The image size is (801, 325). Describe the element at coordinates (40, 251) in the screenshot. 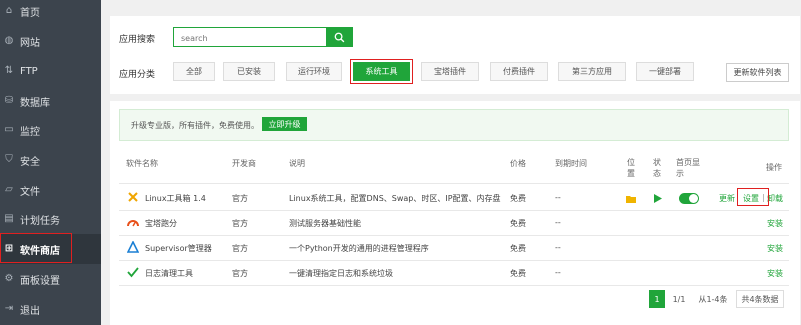

I see `sidebar-item-label: 软件商店` at that location.